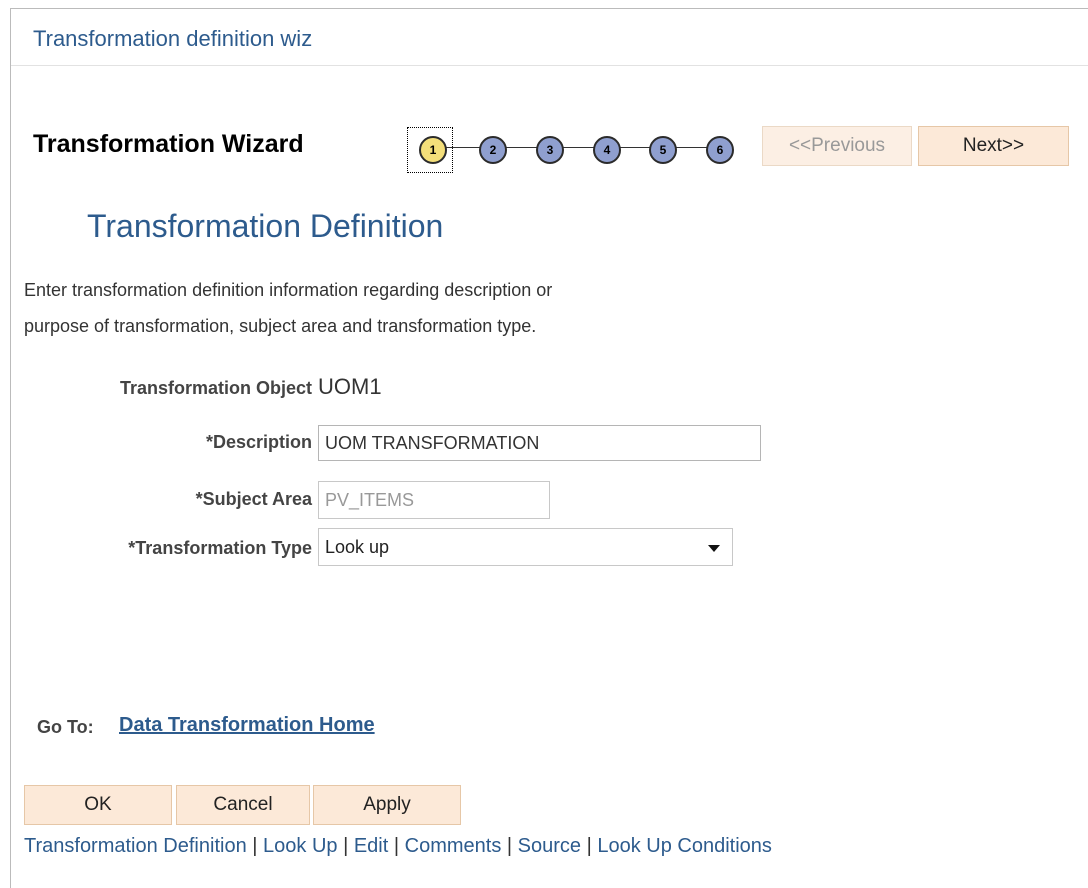 The height and width of the screenshot is (888, 1088). What do you see at coordinates (720, 150) in the screenshot?
I see `wizard-step-6: 6` at bounding box center [720, 150].